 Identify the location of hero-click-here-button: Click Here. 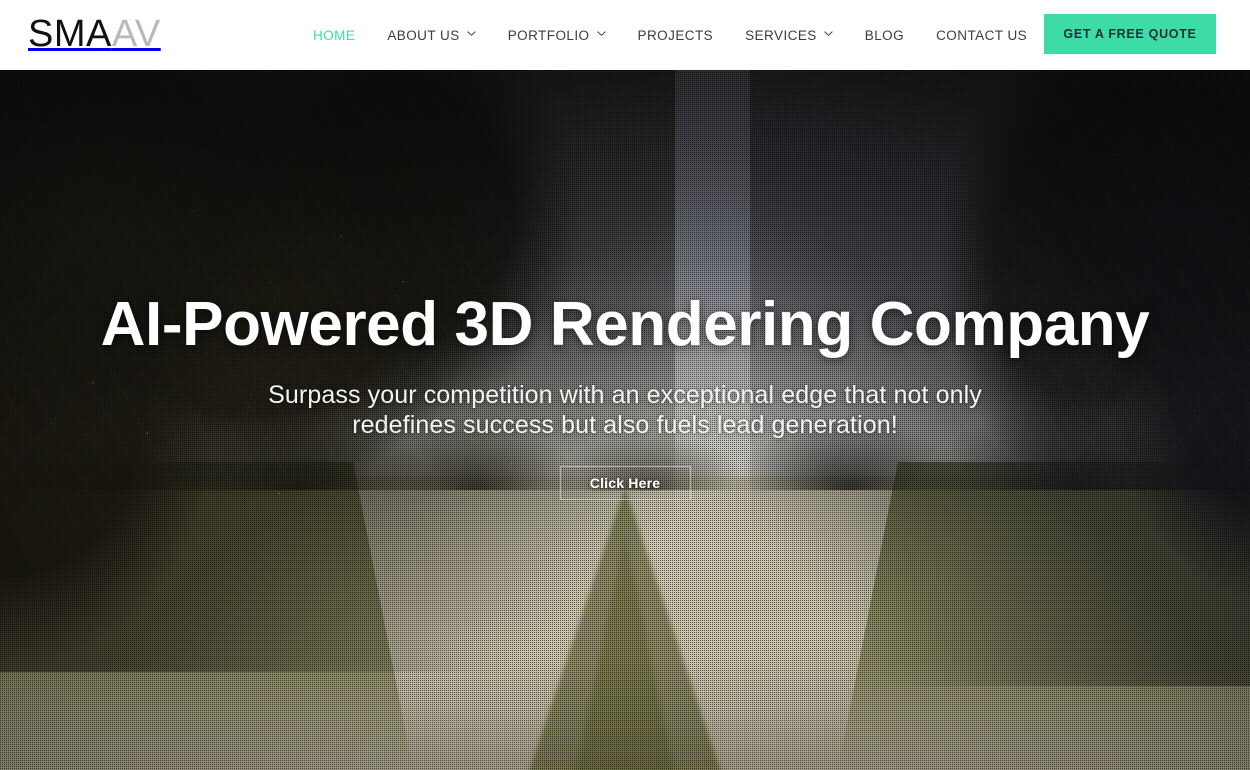
(625, 482).